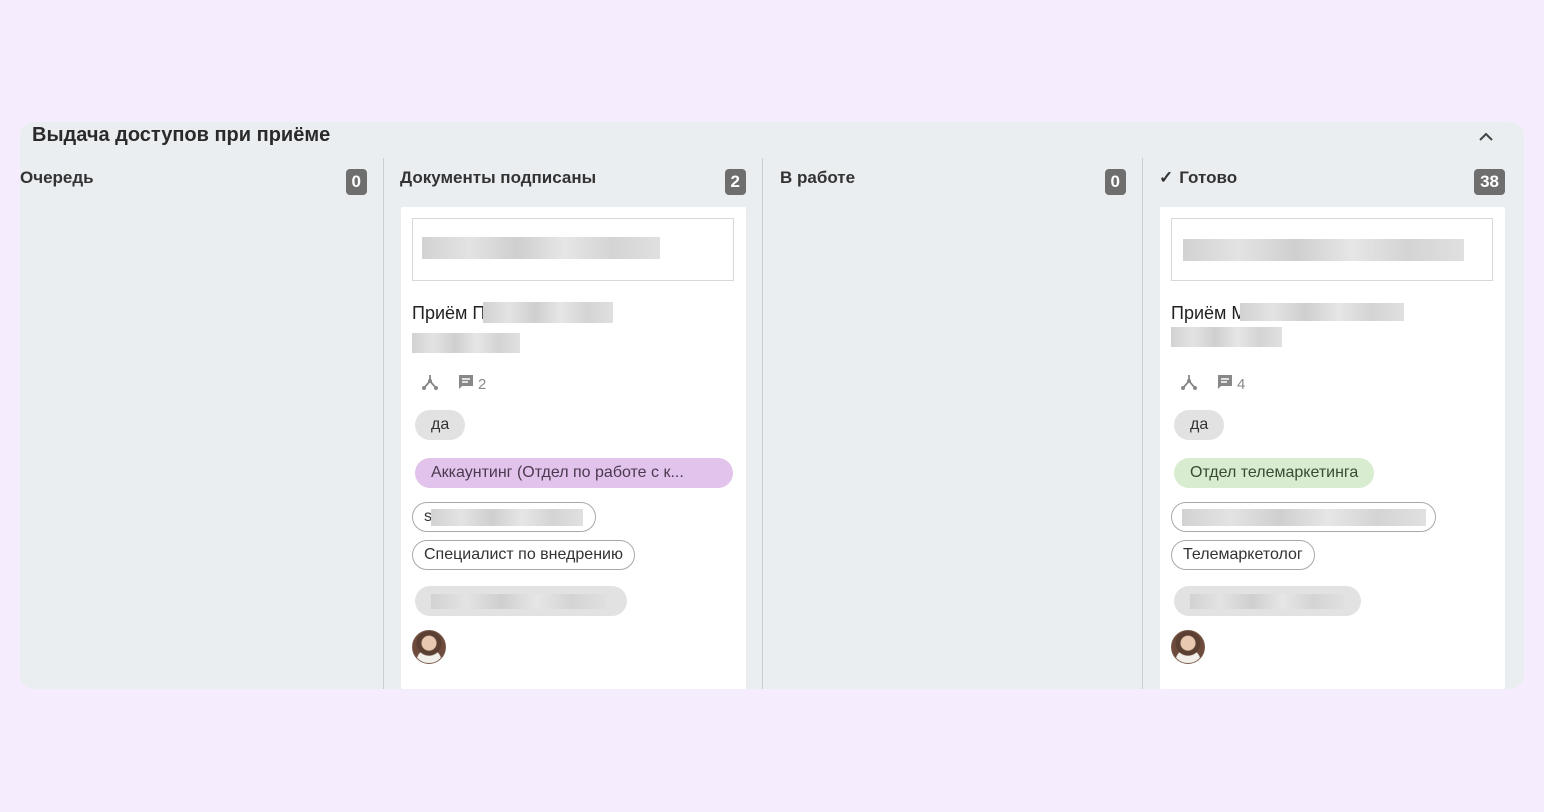 The width and height of the screenshot is (1544, 812). What do you see at coordinates (1212, 384) in the screenshot?
I see `card-meta: 4` at bounding box center [1212, 384].